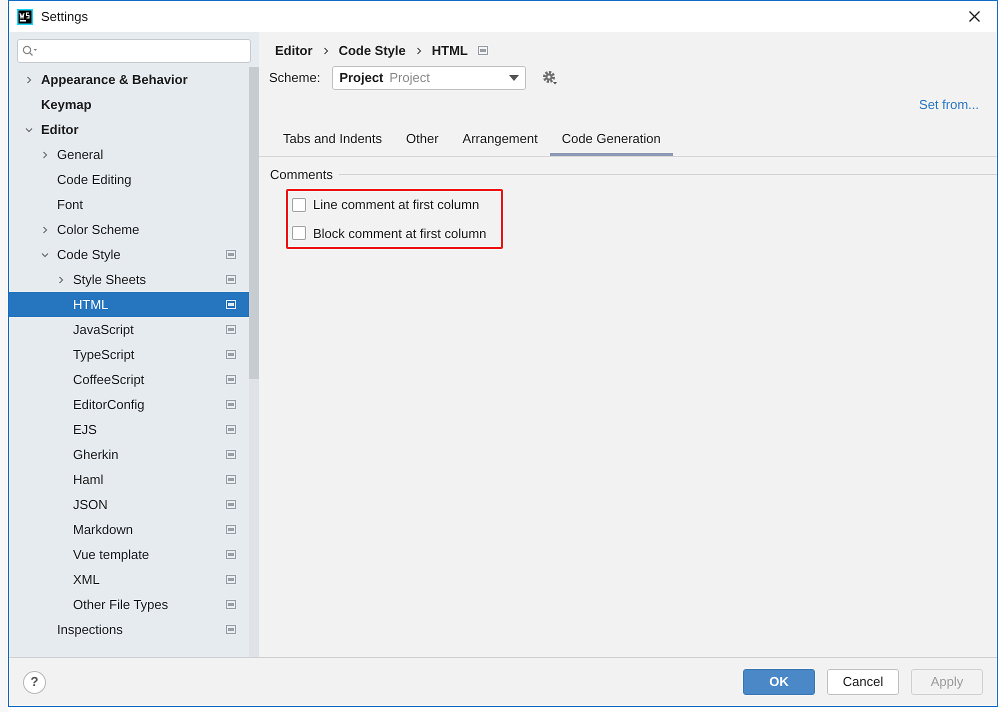 This screenshot has height=712, width=998. I want to click on scrollbar, so click(254, 362).